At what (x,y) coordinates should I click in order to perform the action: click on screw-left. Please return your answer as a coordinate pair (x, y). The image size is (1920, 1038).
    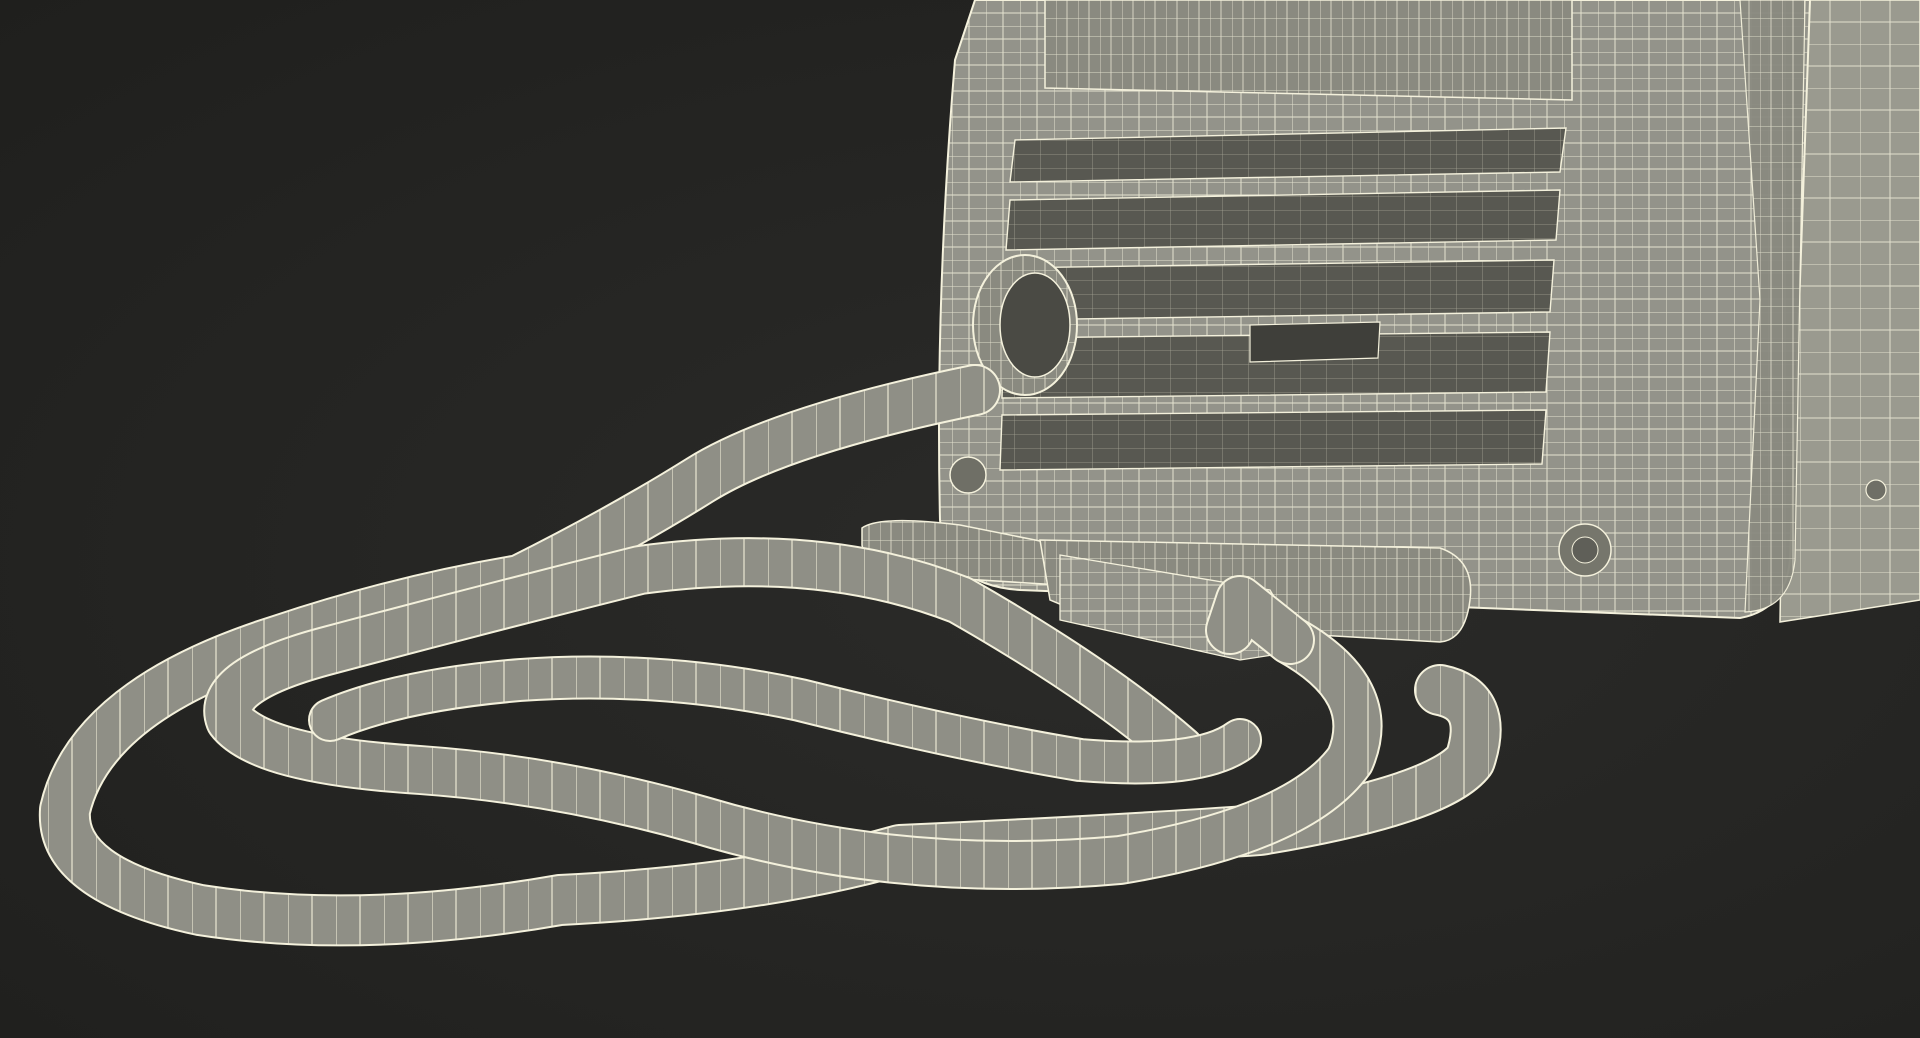
    Looking at the image, I should click on (968, 475).